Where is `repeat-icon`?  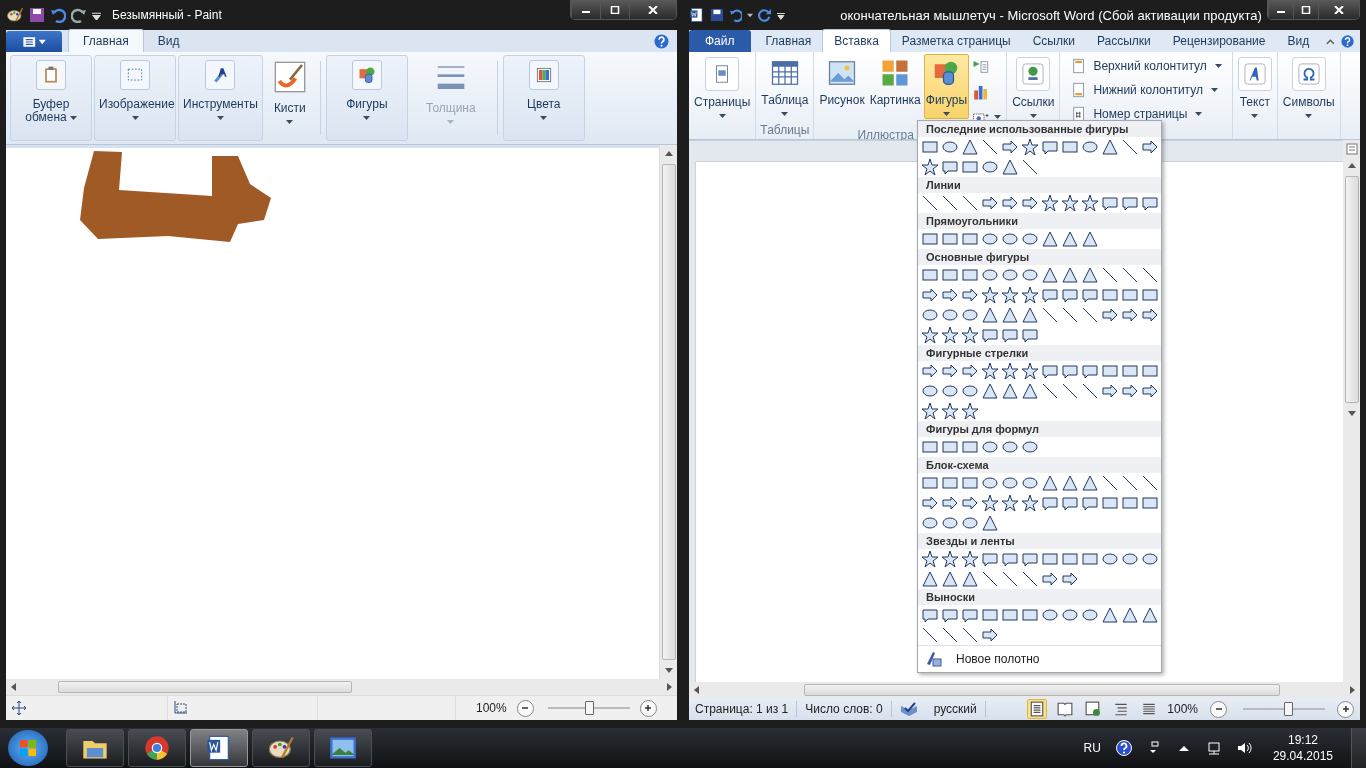 repeat-icon is located at coordinates (765, 15).